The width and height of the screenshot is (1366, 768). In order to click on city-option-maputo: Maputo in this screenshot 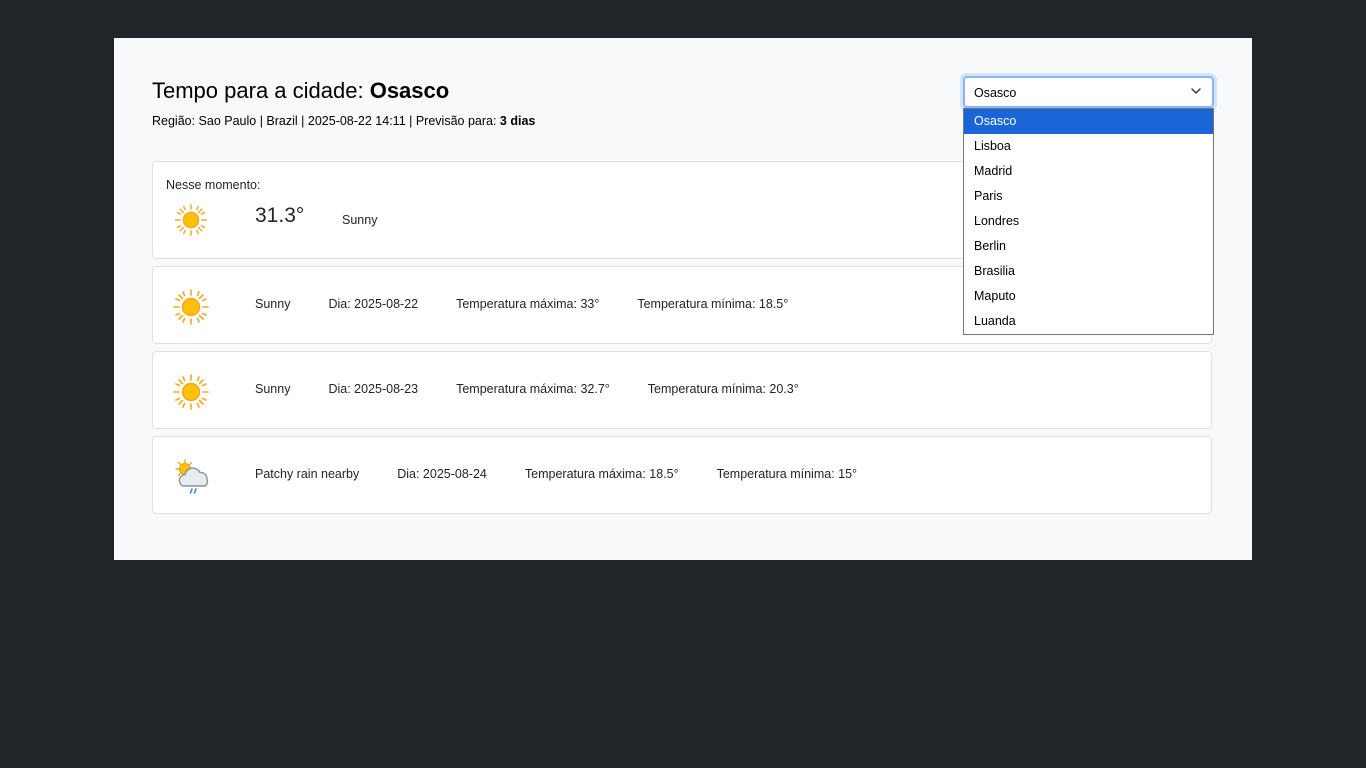, I will do `click(1088, 296)`.